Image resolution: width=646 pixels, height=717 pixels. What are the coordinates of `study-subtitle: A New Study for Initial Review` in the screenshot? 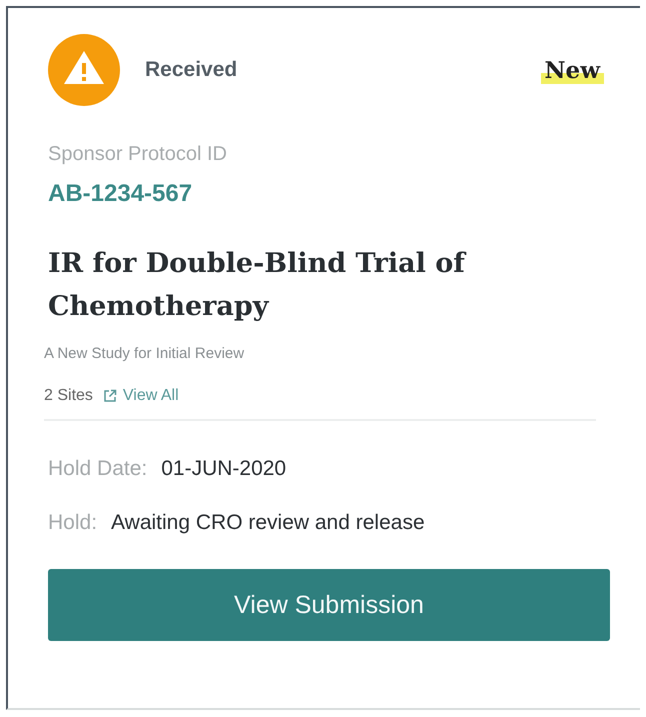 It's located at (145, 353).